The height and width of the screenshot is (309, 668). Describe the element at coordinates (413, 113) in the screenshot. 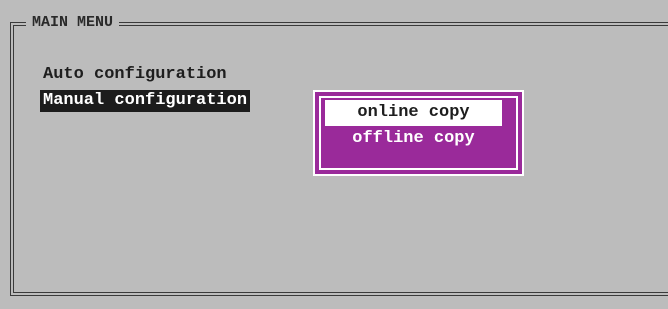

I see `option-online-copy: online copy` at that location.